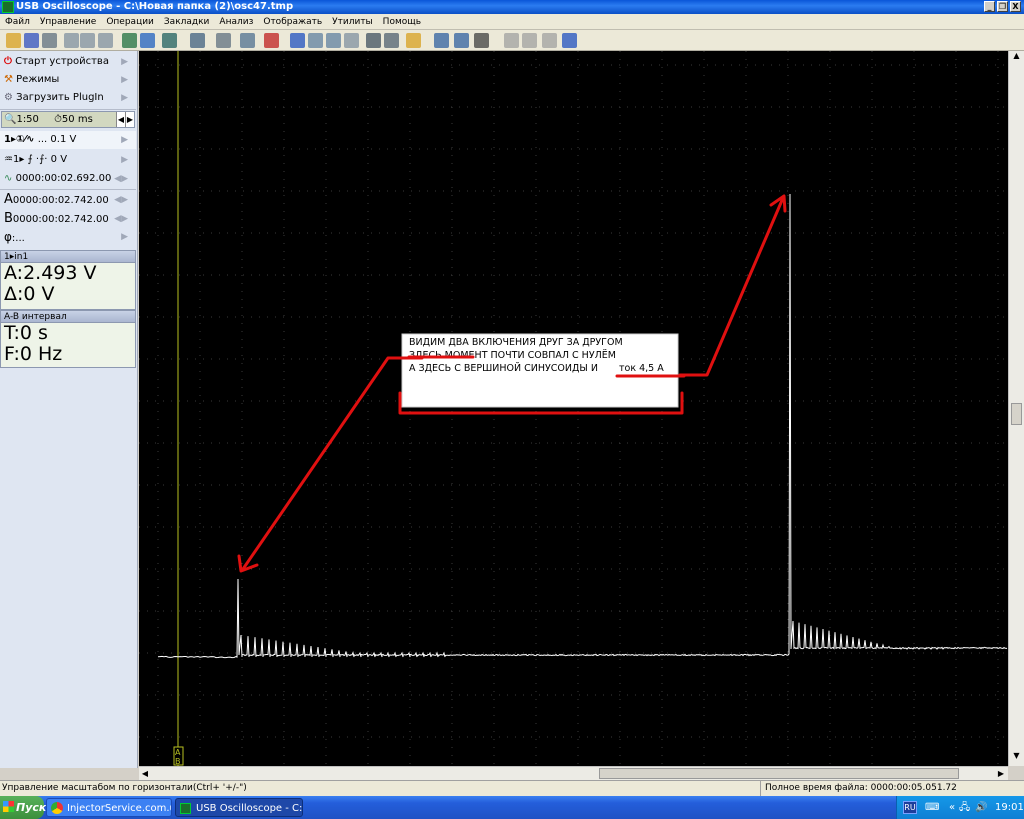 The height and width of the screenshot is (819, 1024). What do you see at coordinates (145, 773) in the screenshot?
I see `scroll-left-arrow-icon: ◀` at bounding box center [145, 773].